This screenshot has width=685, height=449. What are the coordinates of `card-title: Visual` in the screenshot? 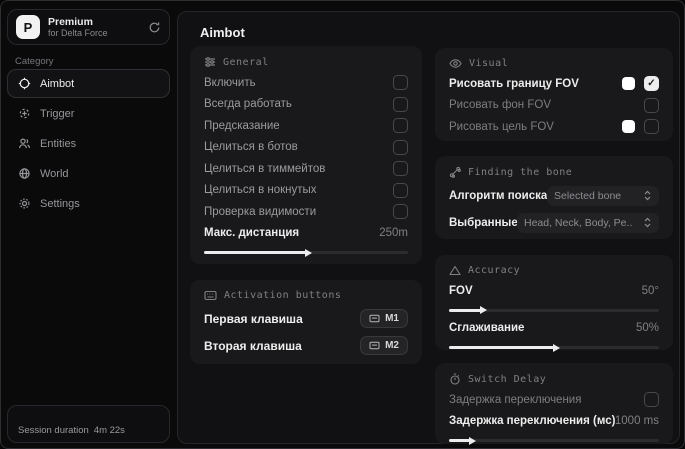 It's located at (489, 63).